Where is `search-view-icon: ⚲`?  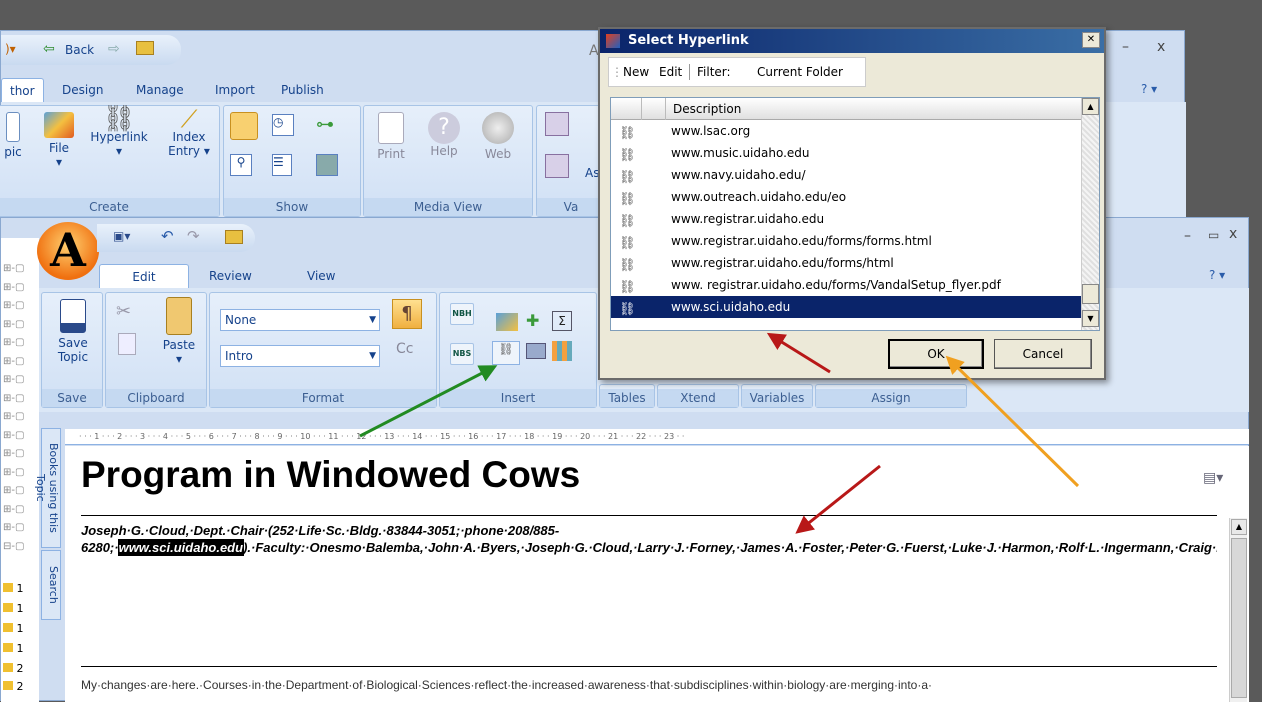
search-view-icon: ⚲ is located at coordinates (241, 165).